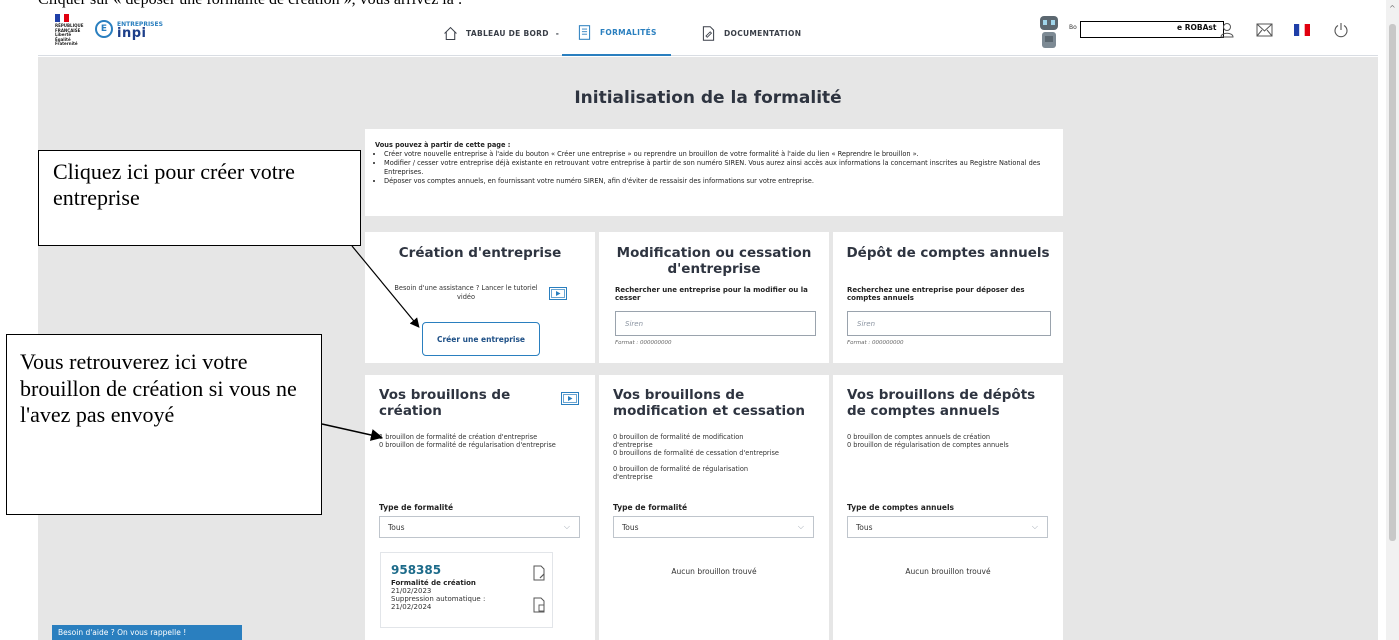  I want to click on creation-title: Création d'entreprise, so click(480, 253).